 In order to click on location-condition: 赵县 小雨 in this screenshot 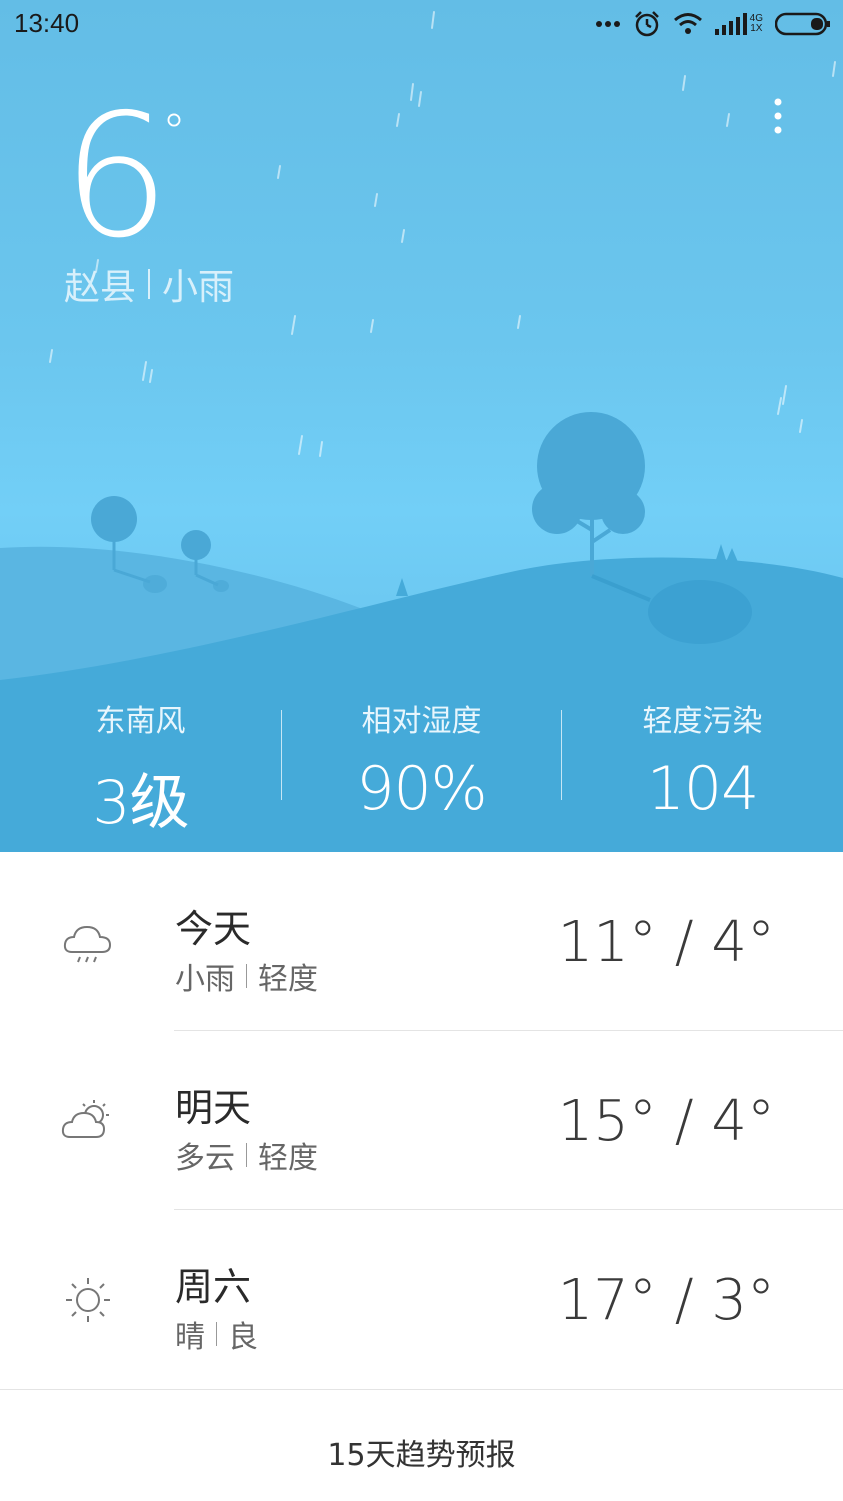, I will do `click(149, 284)`.